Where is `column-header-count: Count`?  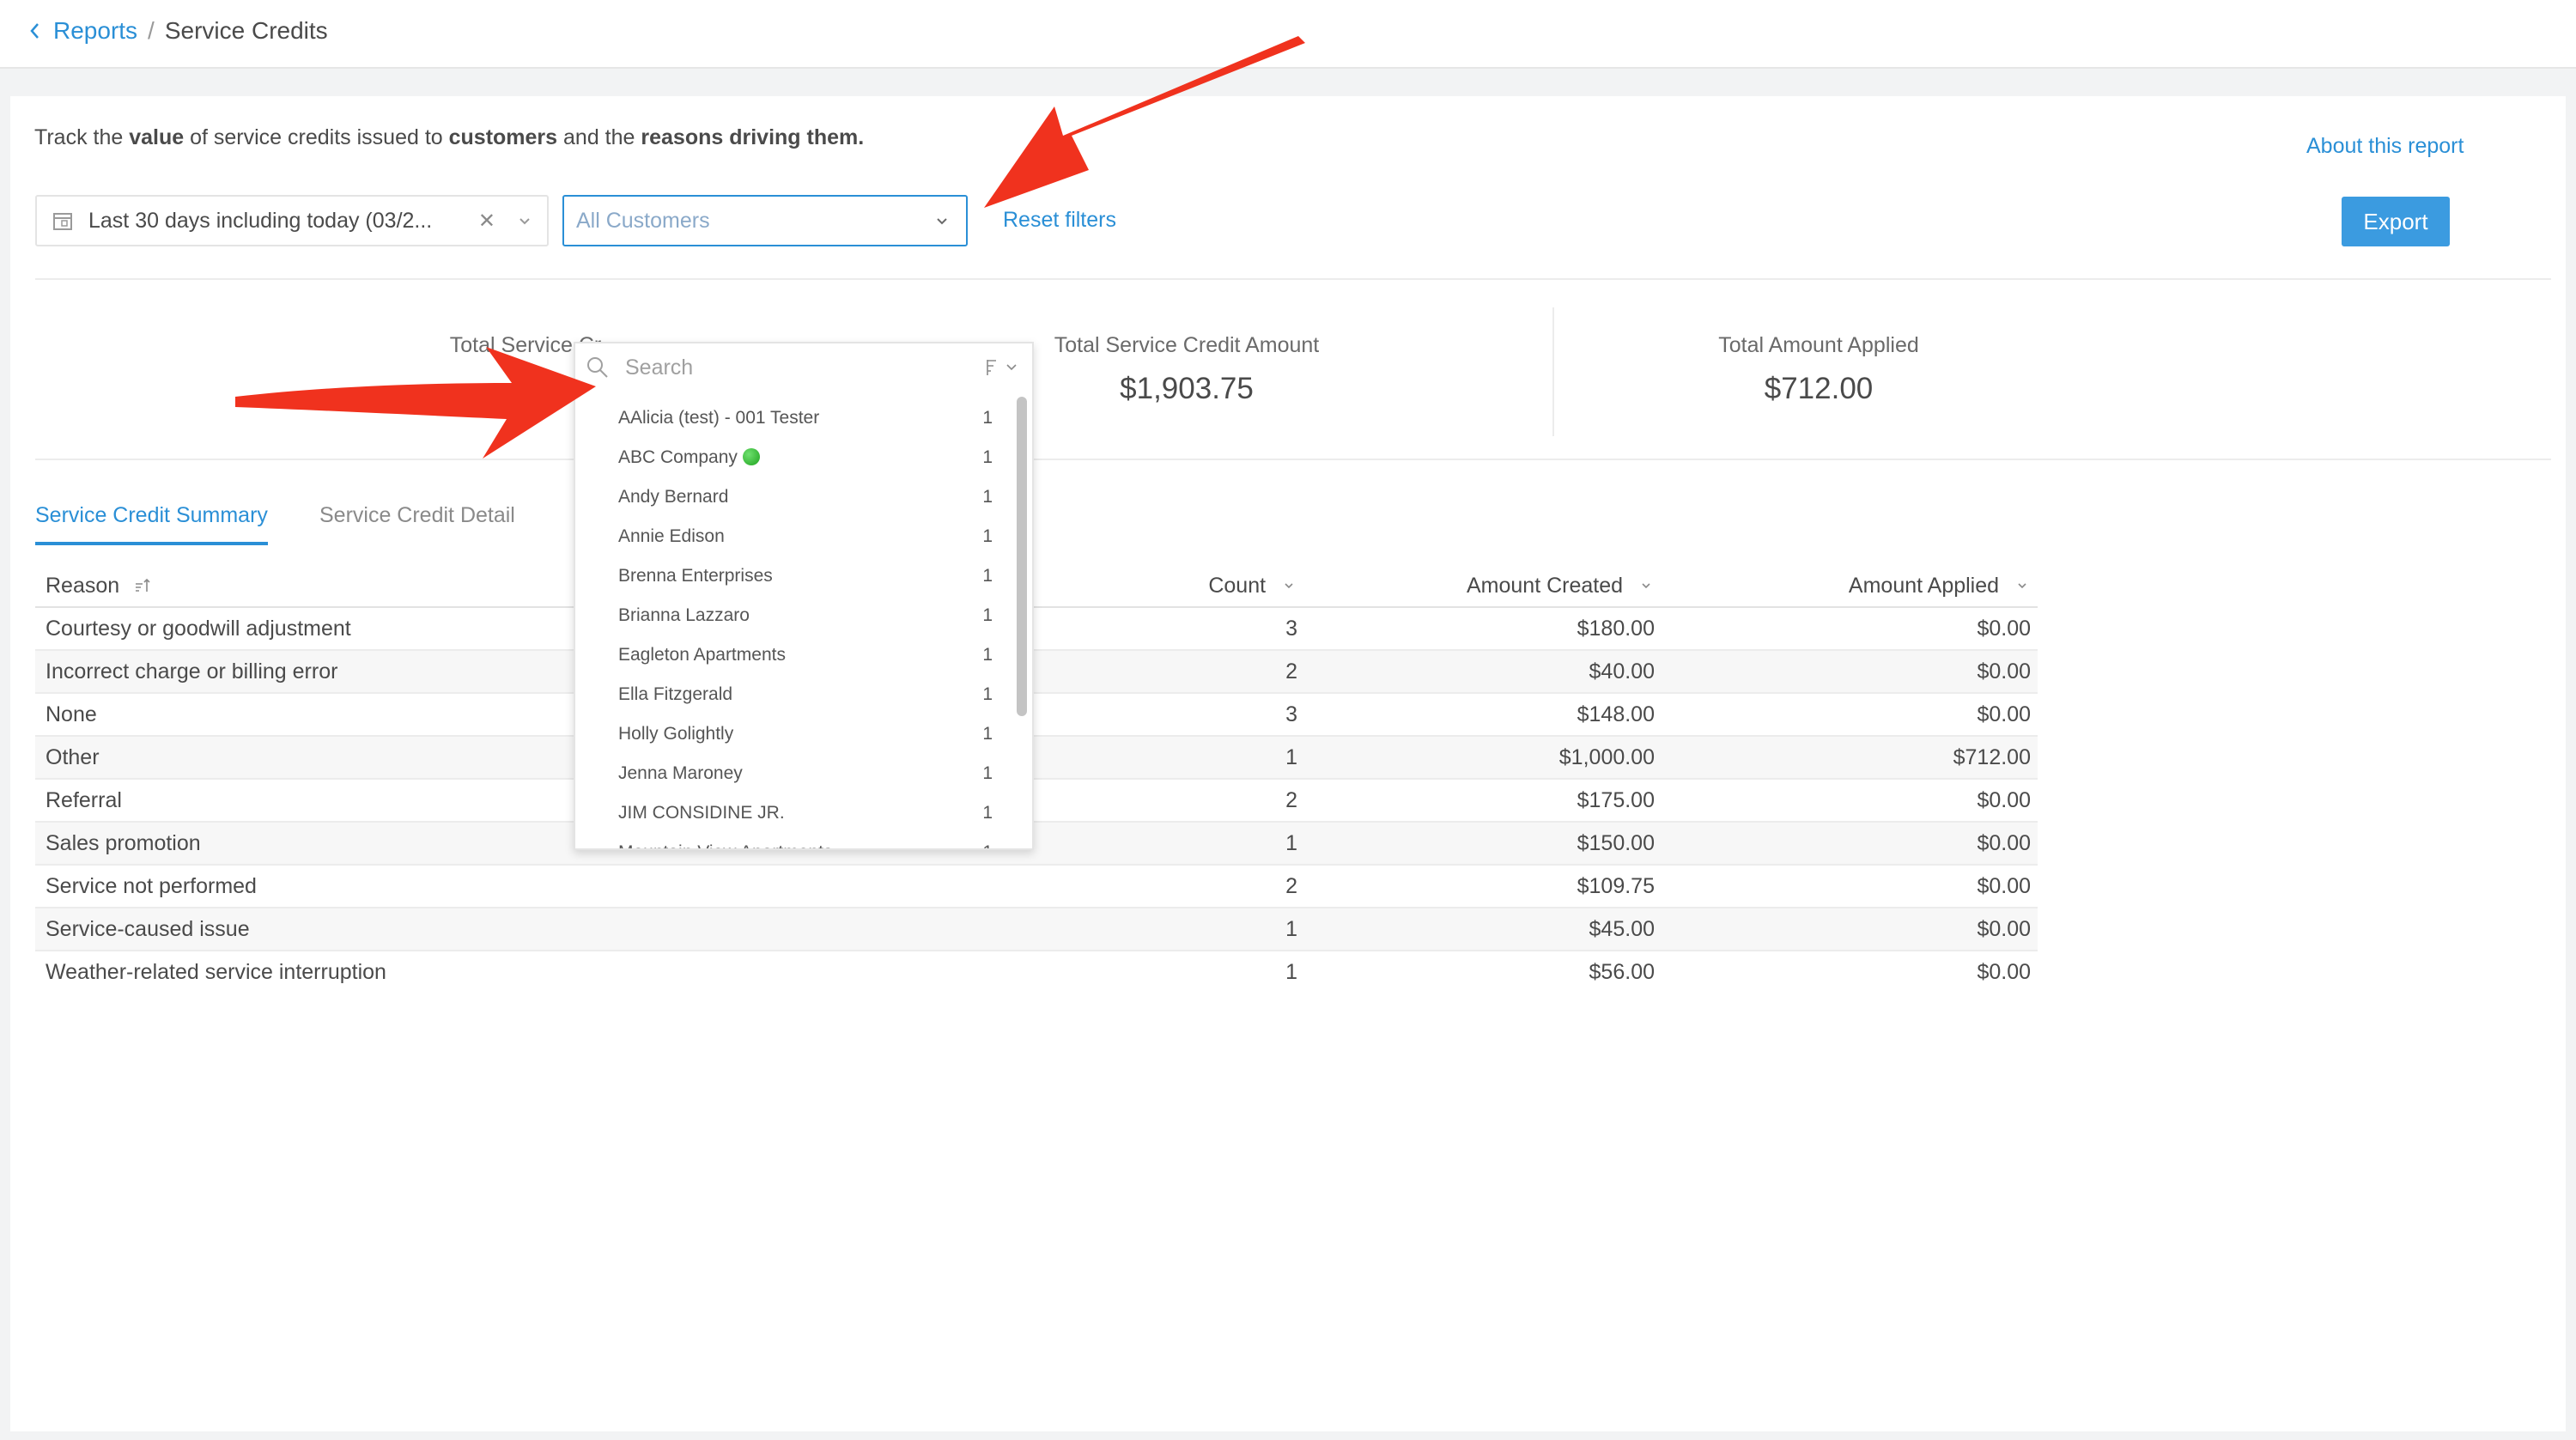 column-header-count: Count is located at coordinates (1252, 586).